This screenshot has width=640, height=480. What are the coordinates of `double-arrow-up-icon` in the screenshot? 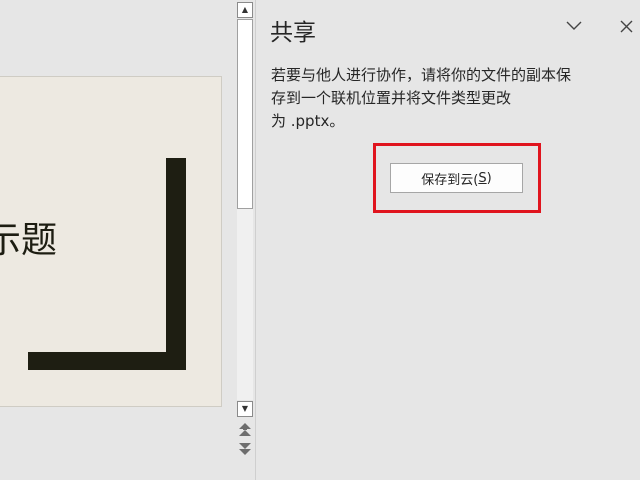 It's located at (245, 429).